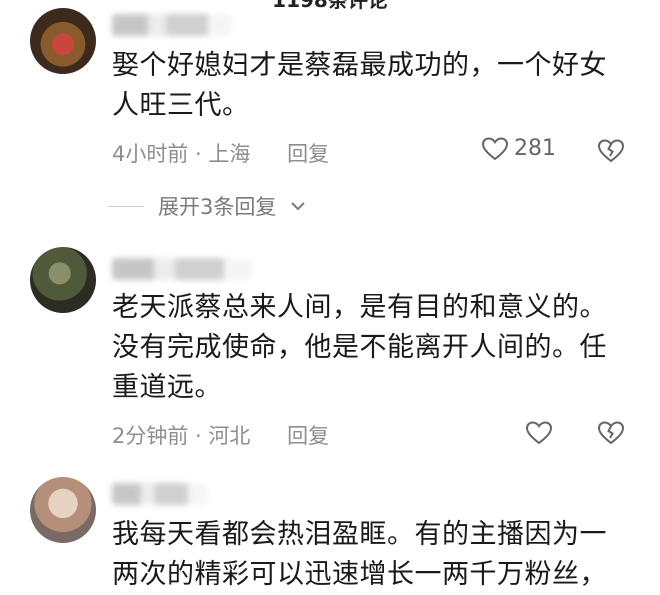 The width and height of the screenshot is (660, 595). What do you see at coordinates (217, 207) in the screenshot?
I see `expand-replies-label: 展开3条回复` at bounding box center [217, 207].